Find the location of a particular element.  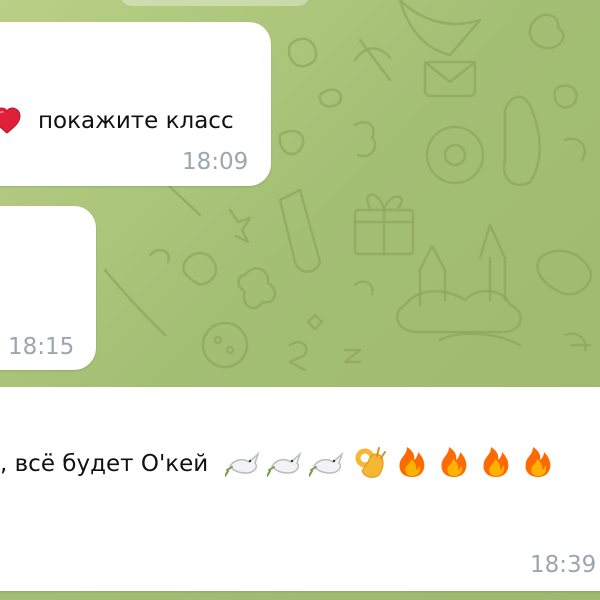

message-time: 18:15 is located at coordinates (41, 347).